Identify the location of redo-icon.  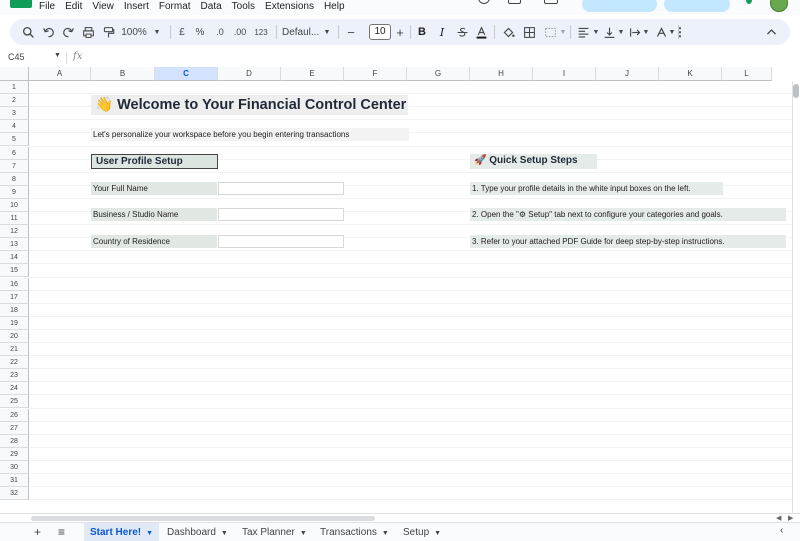
(68, 32).